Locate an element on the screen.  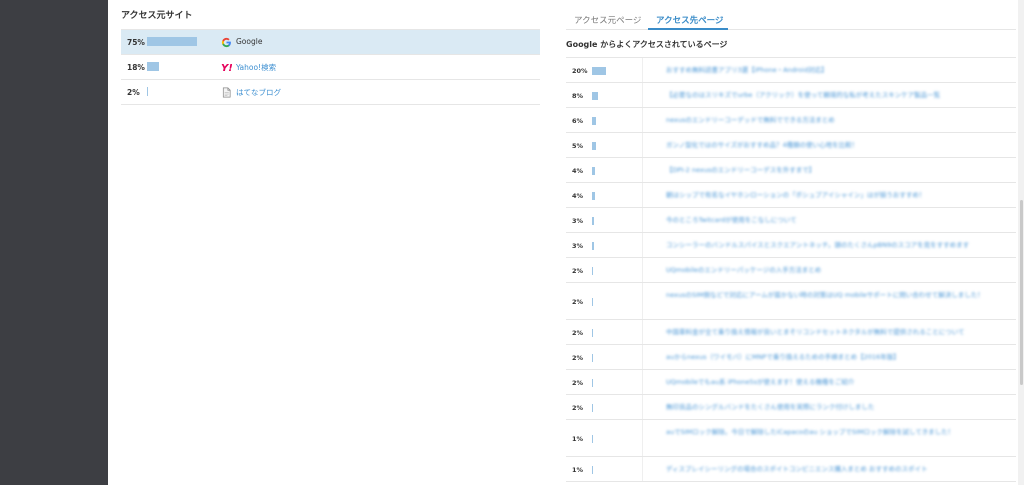
page-title-link: おすすめ無料読書アプリ3選【iPhone・Android対応】 is located at coordinates (837, 70).